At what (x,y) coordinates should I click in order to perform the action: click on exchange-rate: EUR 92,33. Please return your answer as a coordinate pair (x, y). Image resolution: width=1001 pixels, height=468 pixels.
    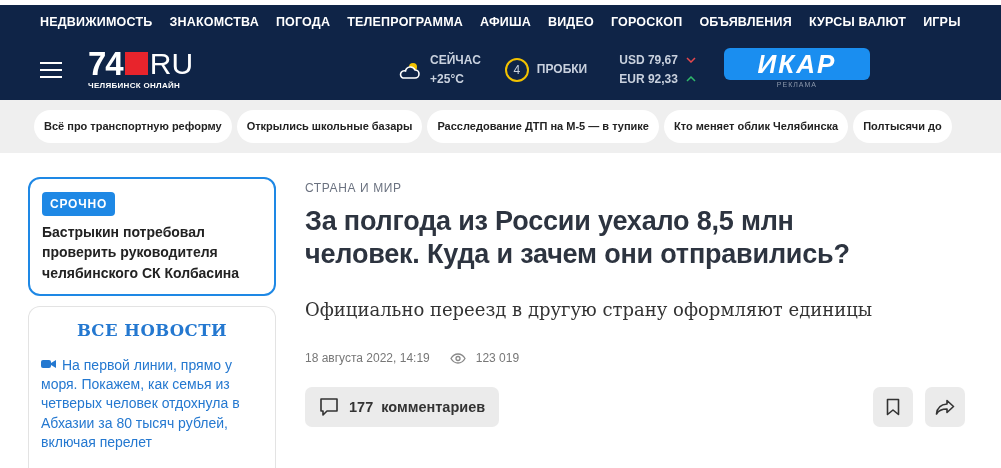
    Looking at the image, I should click on (648, 79).